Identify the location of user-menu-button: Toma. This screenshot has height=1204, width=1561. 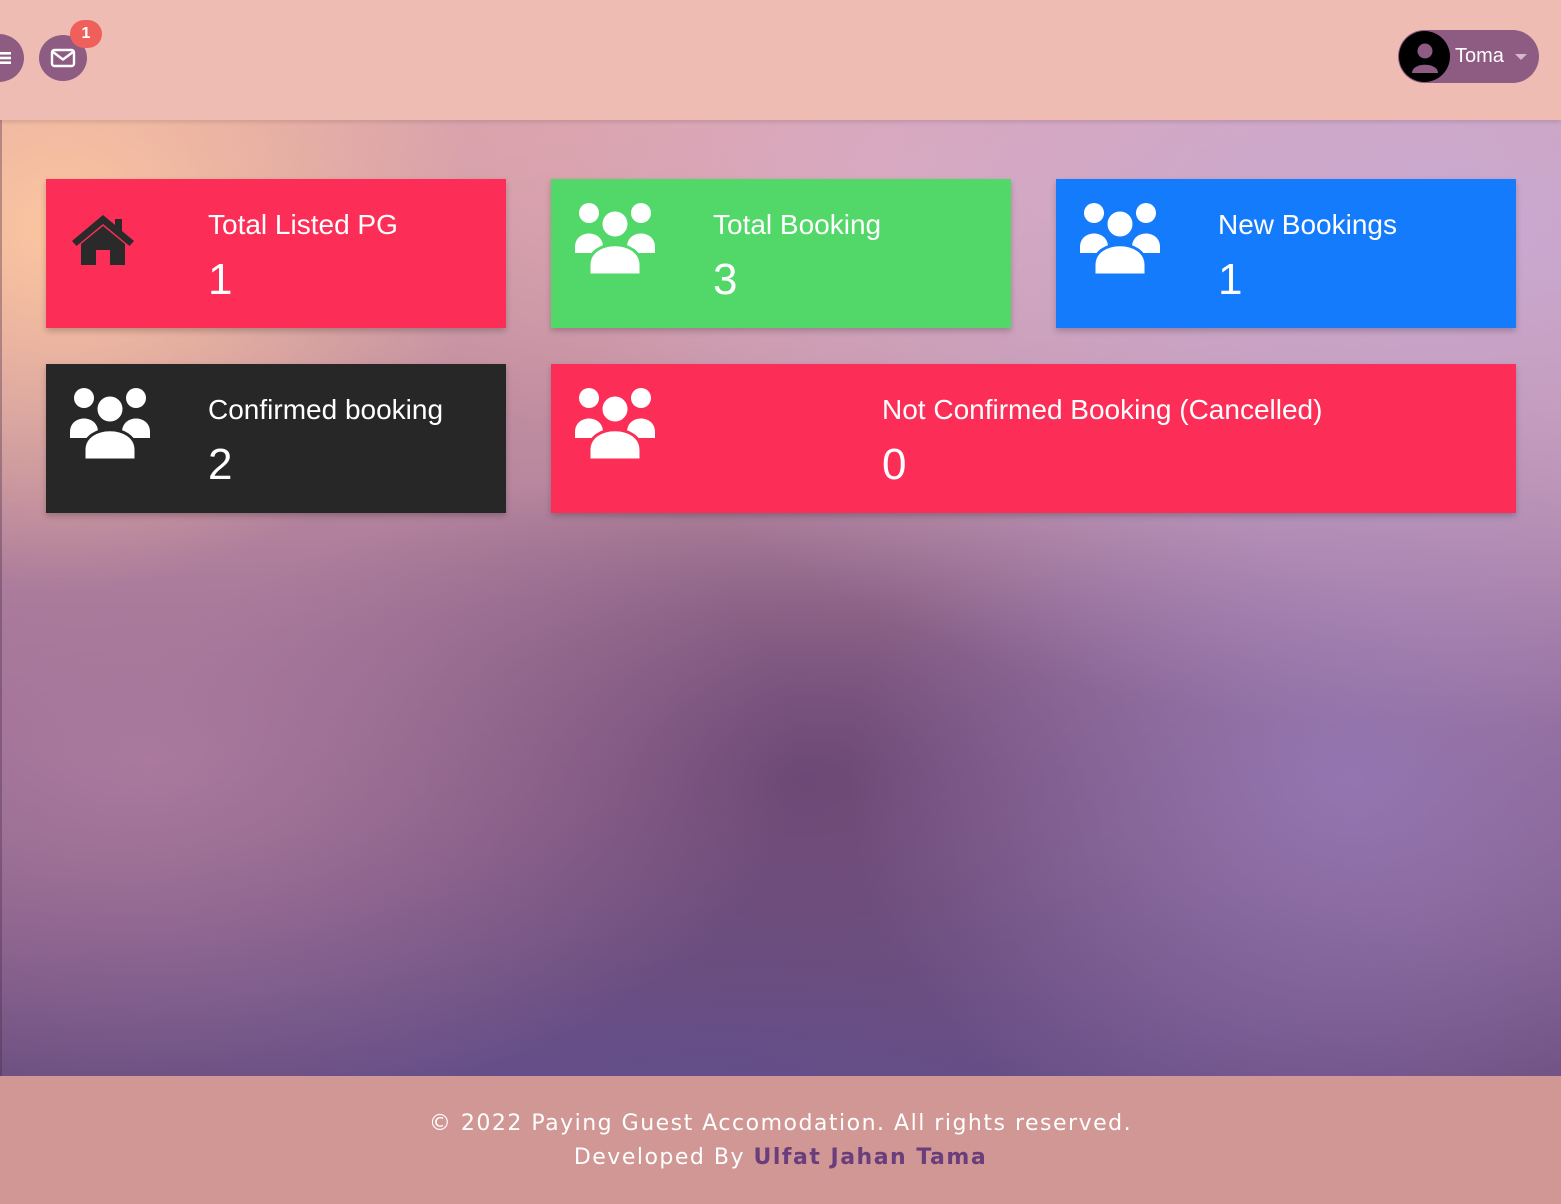
(1468, 56).